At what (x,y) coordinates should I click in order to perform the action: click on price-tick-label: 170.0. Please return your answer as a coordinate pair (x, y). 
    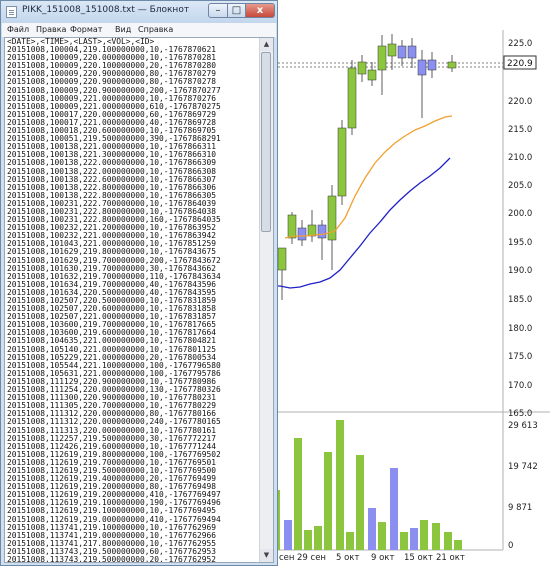
    Looking at the image, I should click on (520, 386).